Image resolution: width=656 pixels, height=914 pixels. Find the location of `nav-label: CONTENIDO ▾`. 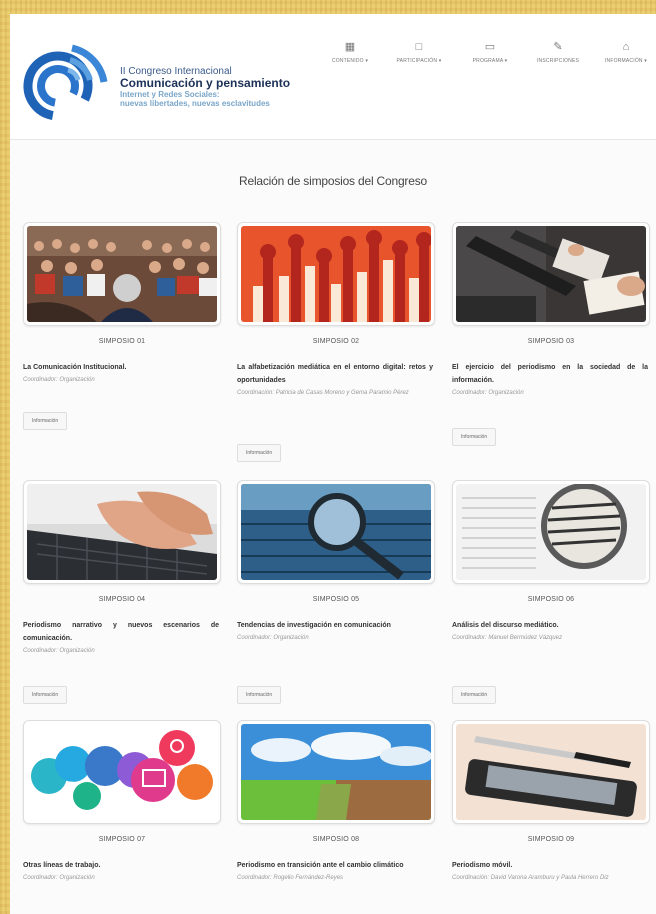

nav-label: CONTENIDO ▾ is located at coordinates (350, 61).